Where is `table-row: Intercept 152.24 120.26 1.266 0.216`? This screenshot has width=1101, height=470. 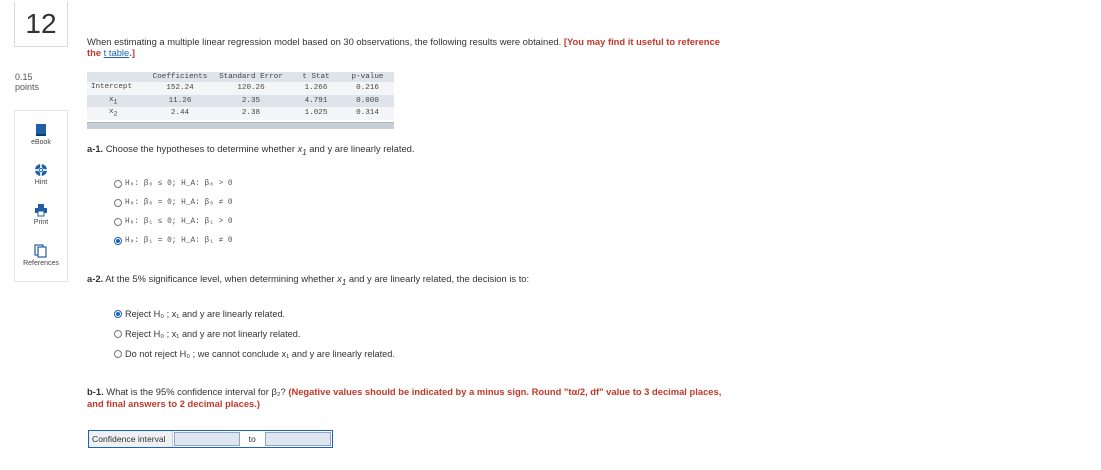
table-row: Intercept 152.24 120.26 1.266 0.216 is located at coordinates (240, 88).